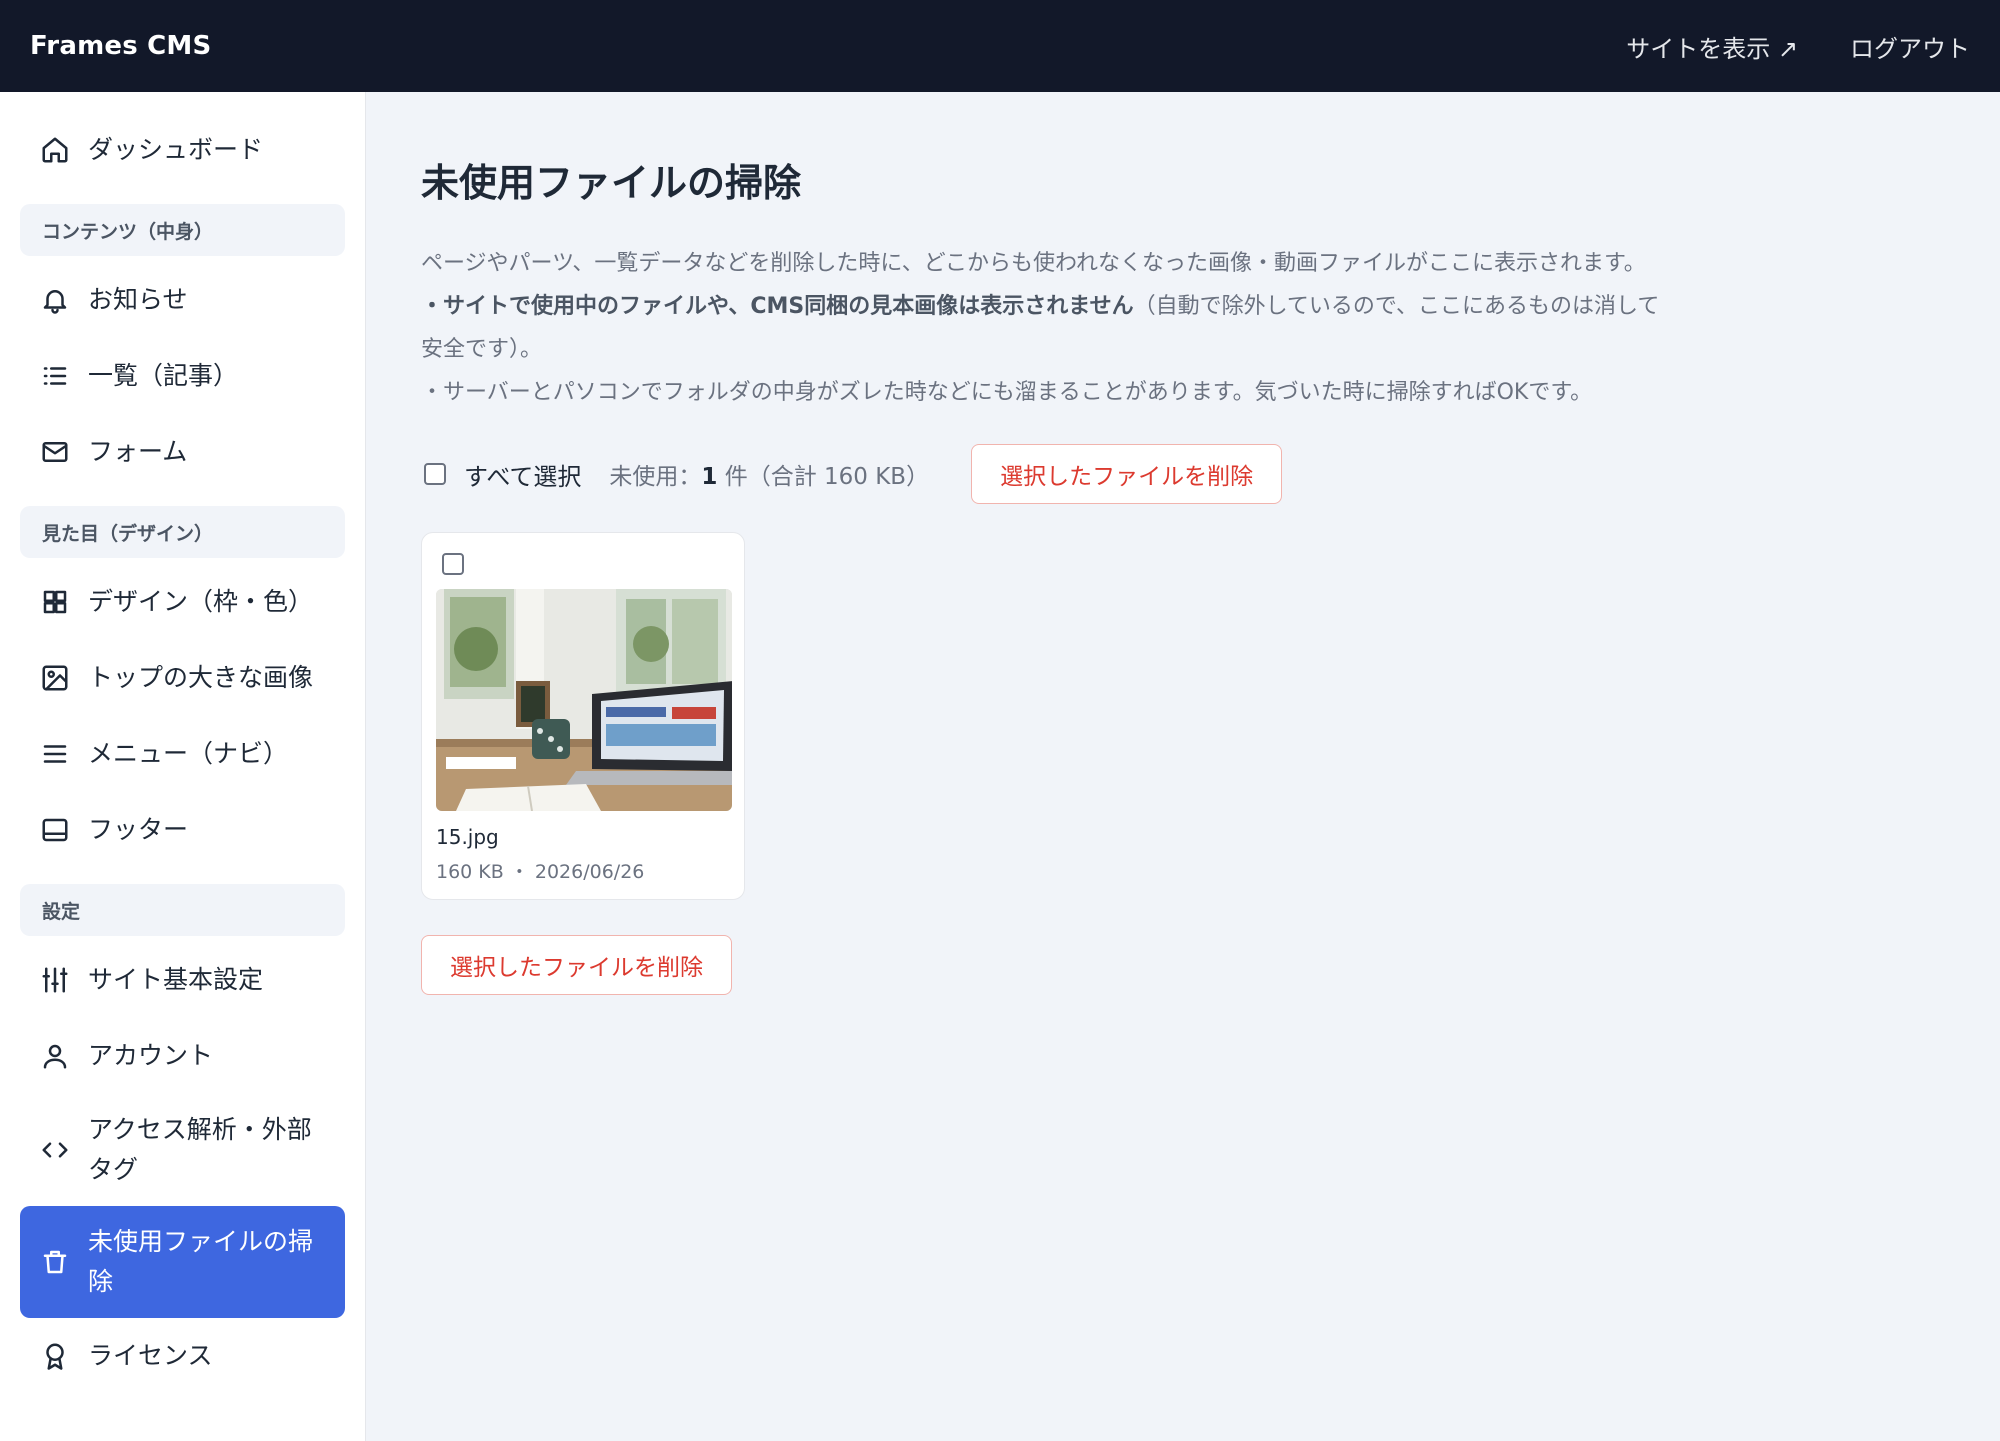 The height and width of the screenshot is (1441, 2000). What do you see at coordinates (201, 601) in the screenshot?
I see `sidebar-item-label: デザイン（枠・色）` at bounding box center [201, 601].